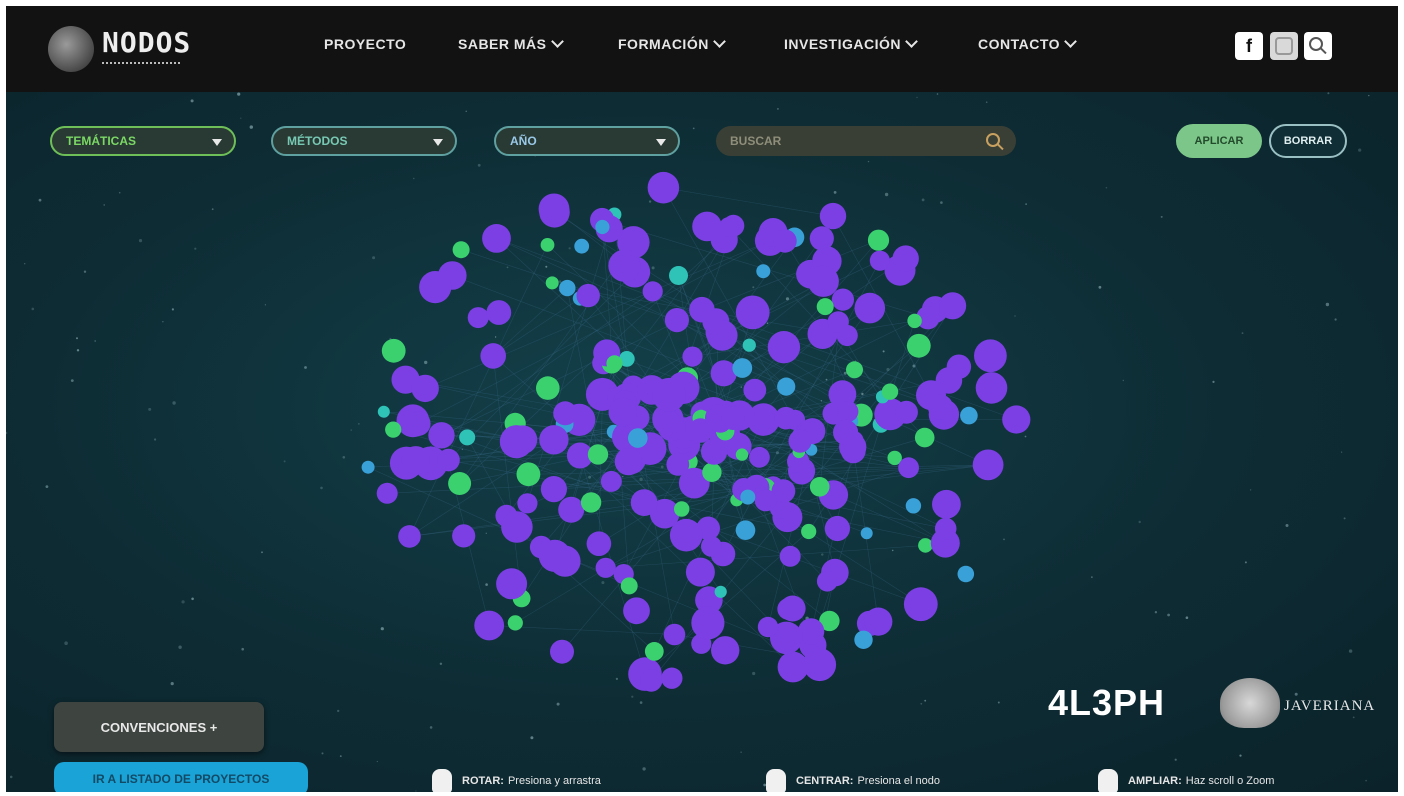 This screenshot has height=796, width=1404. Describe the element at coordinates (143, 141) in the screenshot. I see `tematicas-dropdown: TEMÁTICAS` at that location.